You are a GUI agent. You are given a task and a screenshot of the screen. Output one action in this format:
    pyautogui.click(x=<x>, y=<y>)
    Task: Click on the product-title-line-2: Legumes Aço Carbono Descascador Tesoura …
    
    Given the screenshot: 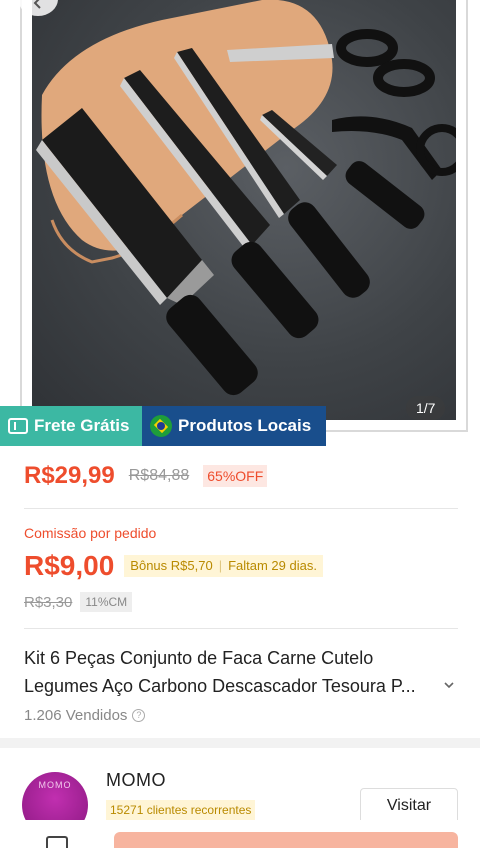 What is the action you would take?
    pyautogui.click(x=220, y=686)
    